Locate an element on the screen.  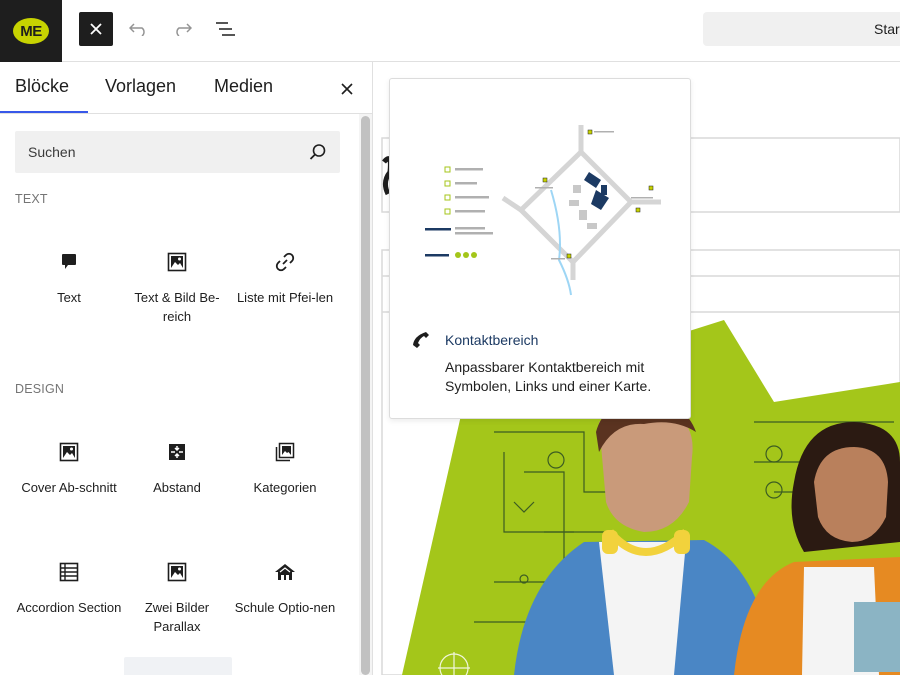
block-label: Cover Ab-schnitt is located at coordinates (69, 487).